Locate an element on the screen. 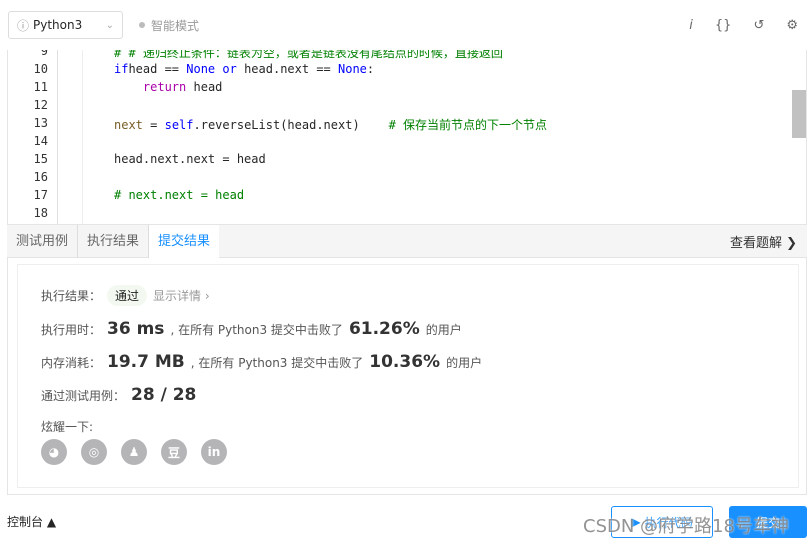 This screenshot has height=545, width=812. code-line: # next.next = head is located at coordinates (179, 195).